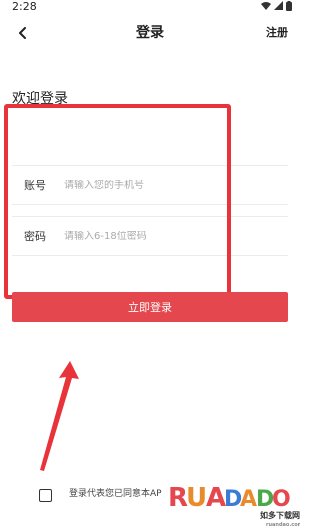 This screenshot has height=530, width=320. What do you see at coordinates (196, 498) in the screenshot?
I see `svg-text: U` at bounding box center [196, 498].